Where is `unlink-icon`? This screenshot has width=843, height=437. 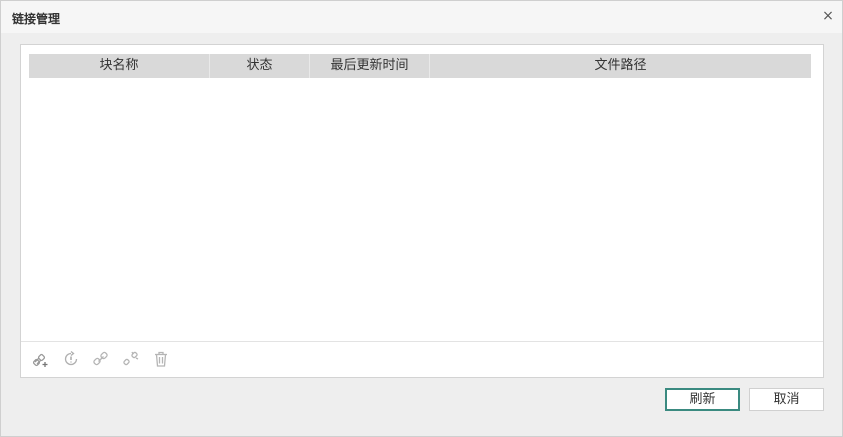 unlink-icon is located at coordinates (131, 359).